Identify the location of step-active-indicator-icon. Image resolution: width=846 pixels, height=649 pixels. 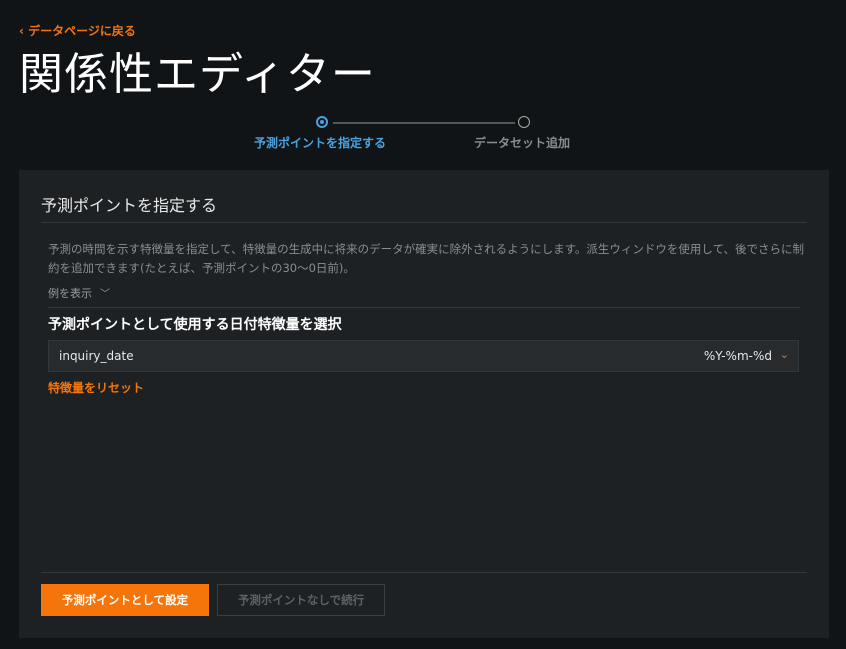
(322, 122).